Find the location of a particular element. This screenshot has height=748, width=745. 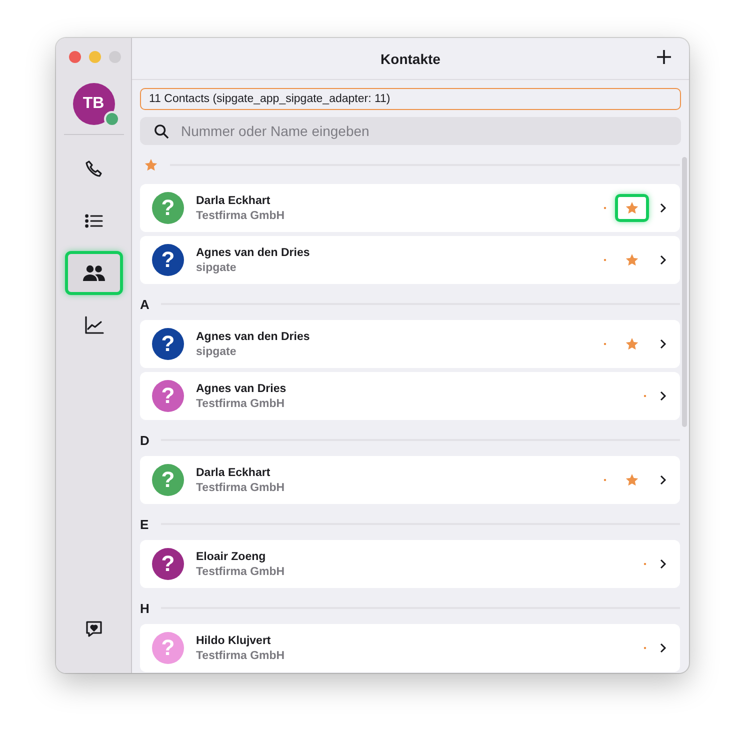

contact-row: ? Eloair Zoeng Testfirma GmbH is located at coordinates (410, 564).